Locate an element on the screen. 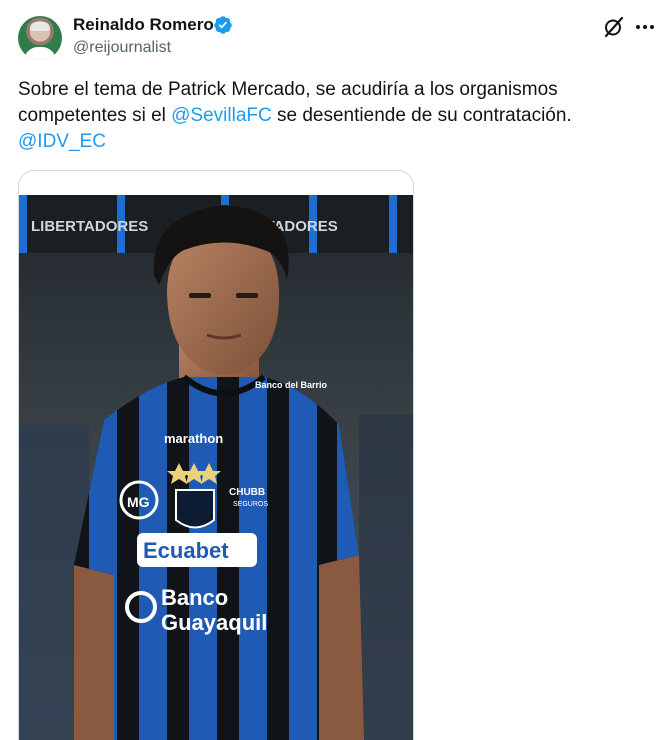 This screenshot has height=740, width=670. avatar-shirt is located at coordinates (40, 53).